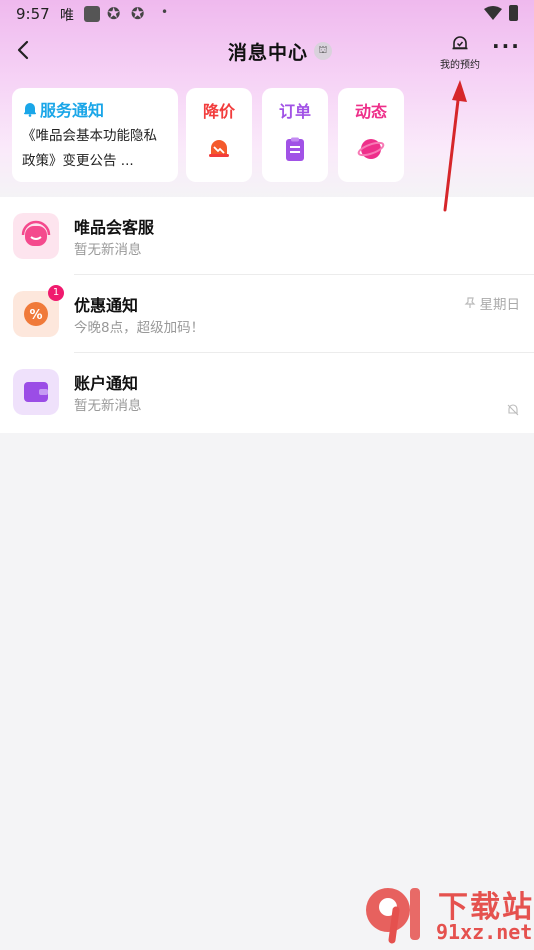 The image size is (534, 950). I want to click on planet-icon, so click(371, 149).